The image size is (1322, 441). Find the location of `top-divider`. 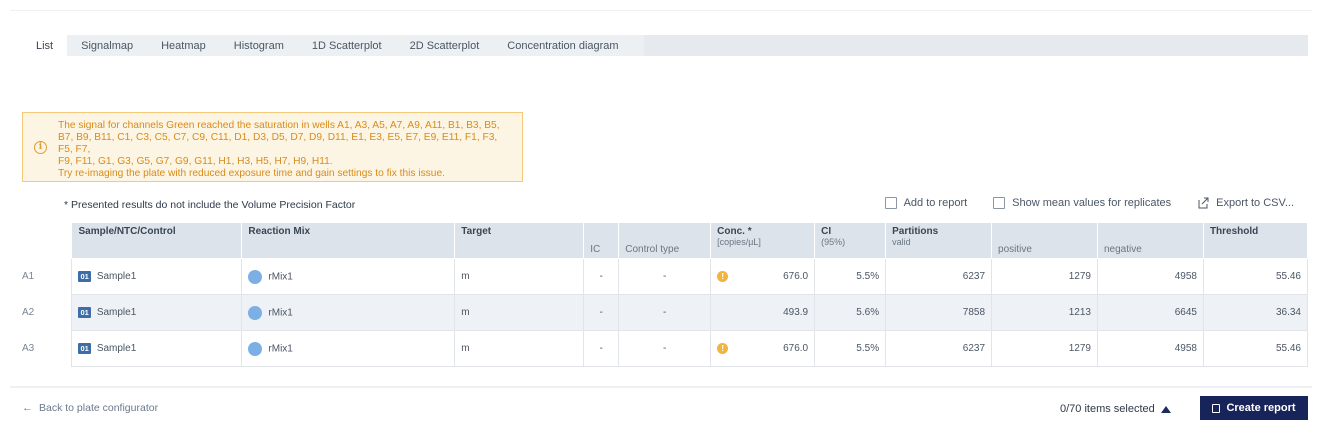

top-divider is located at coordinates (661, 10).